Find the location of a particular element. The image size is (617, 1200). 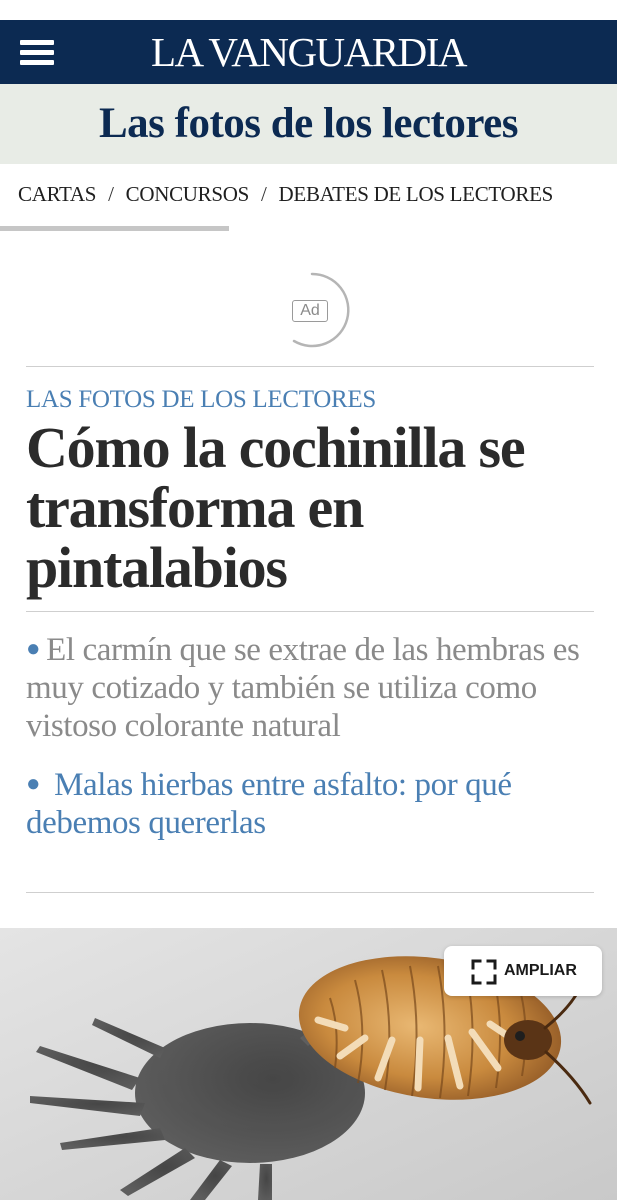

subnav-scroll-indicator is located at coordinates (114, 228).